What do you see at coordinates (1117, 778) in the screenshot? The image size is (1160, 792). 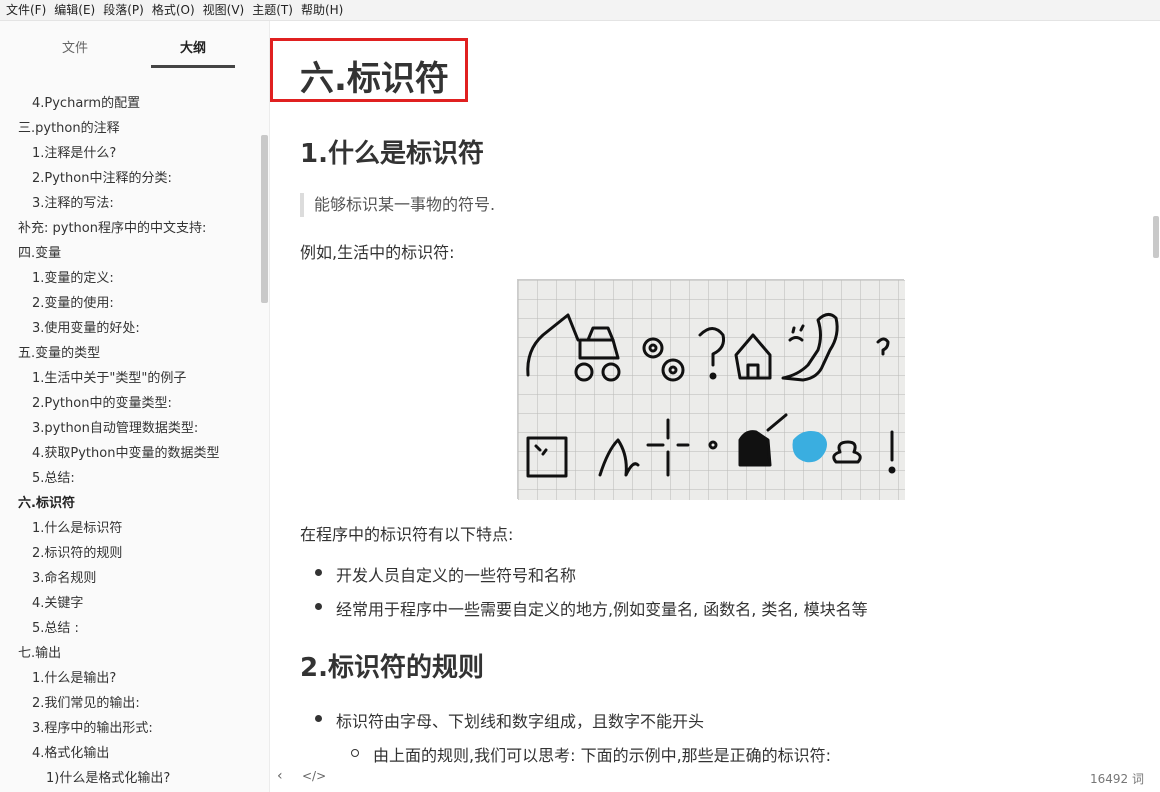 I see `word-count: 16492 词` at bounding box center [1117, 778].